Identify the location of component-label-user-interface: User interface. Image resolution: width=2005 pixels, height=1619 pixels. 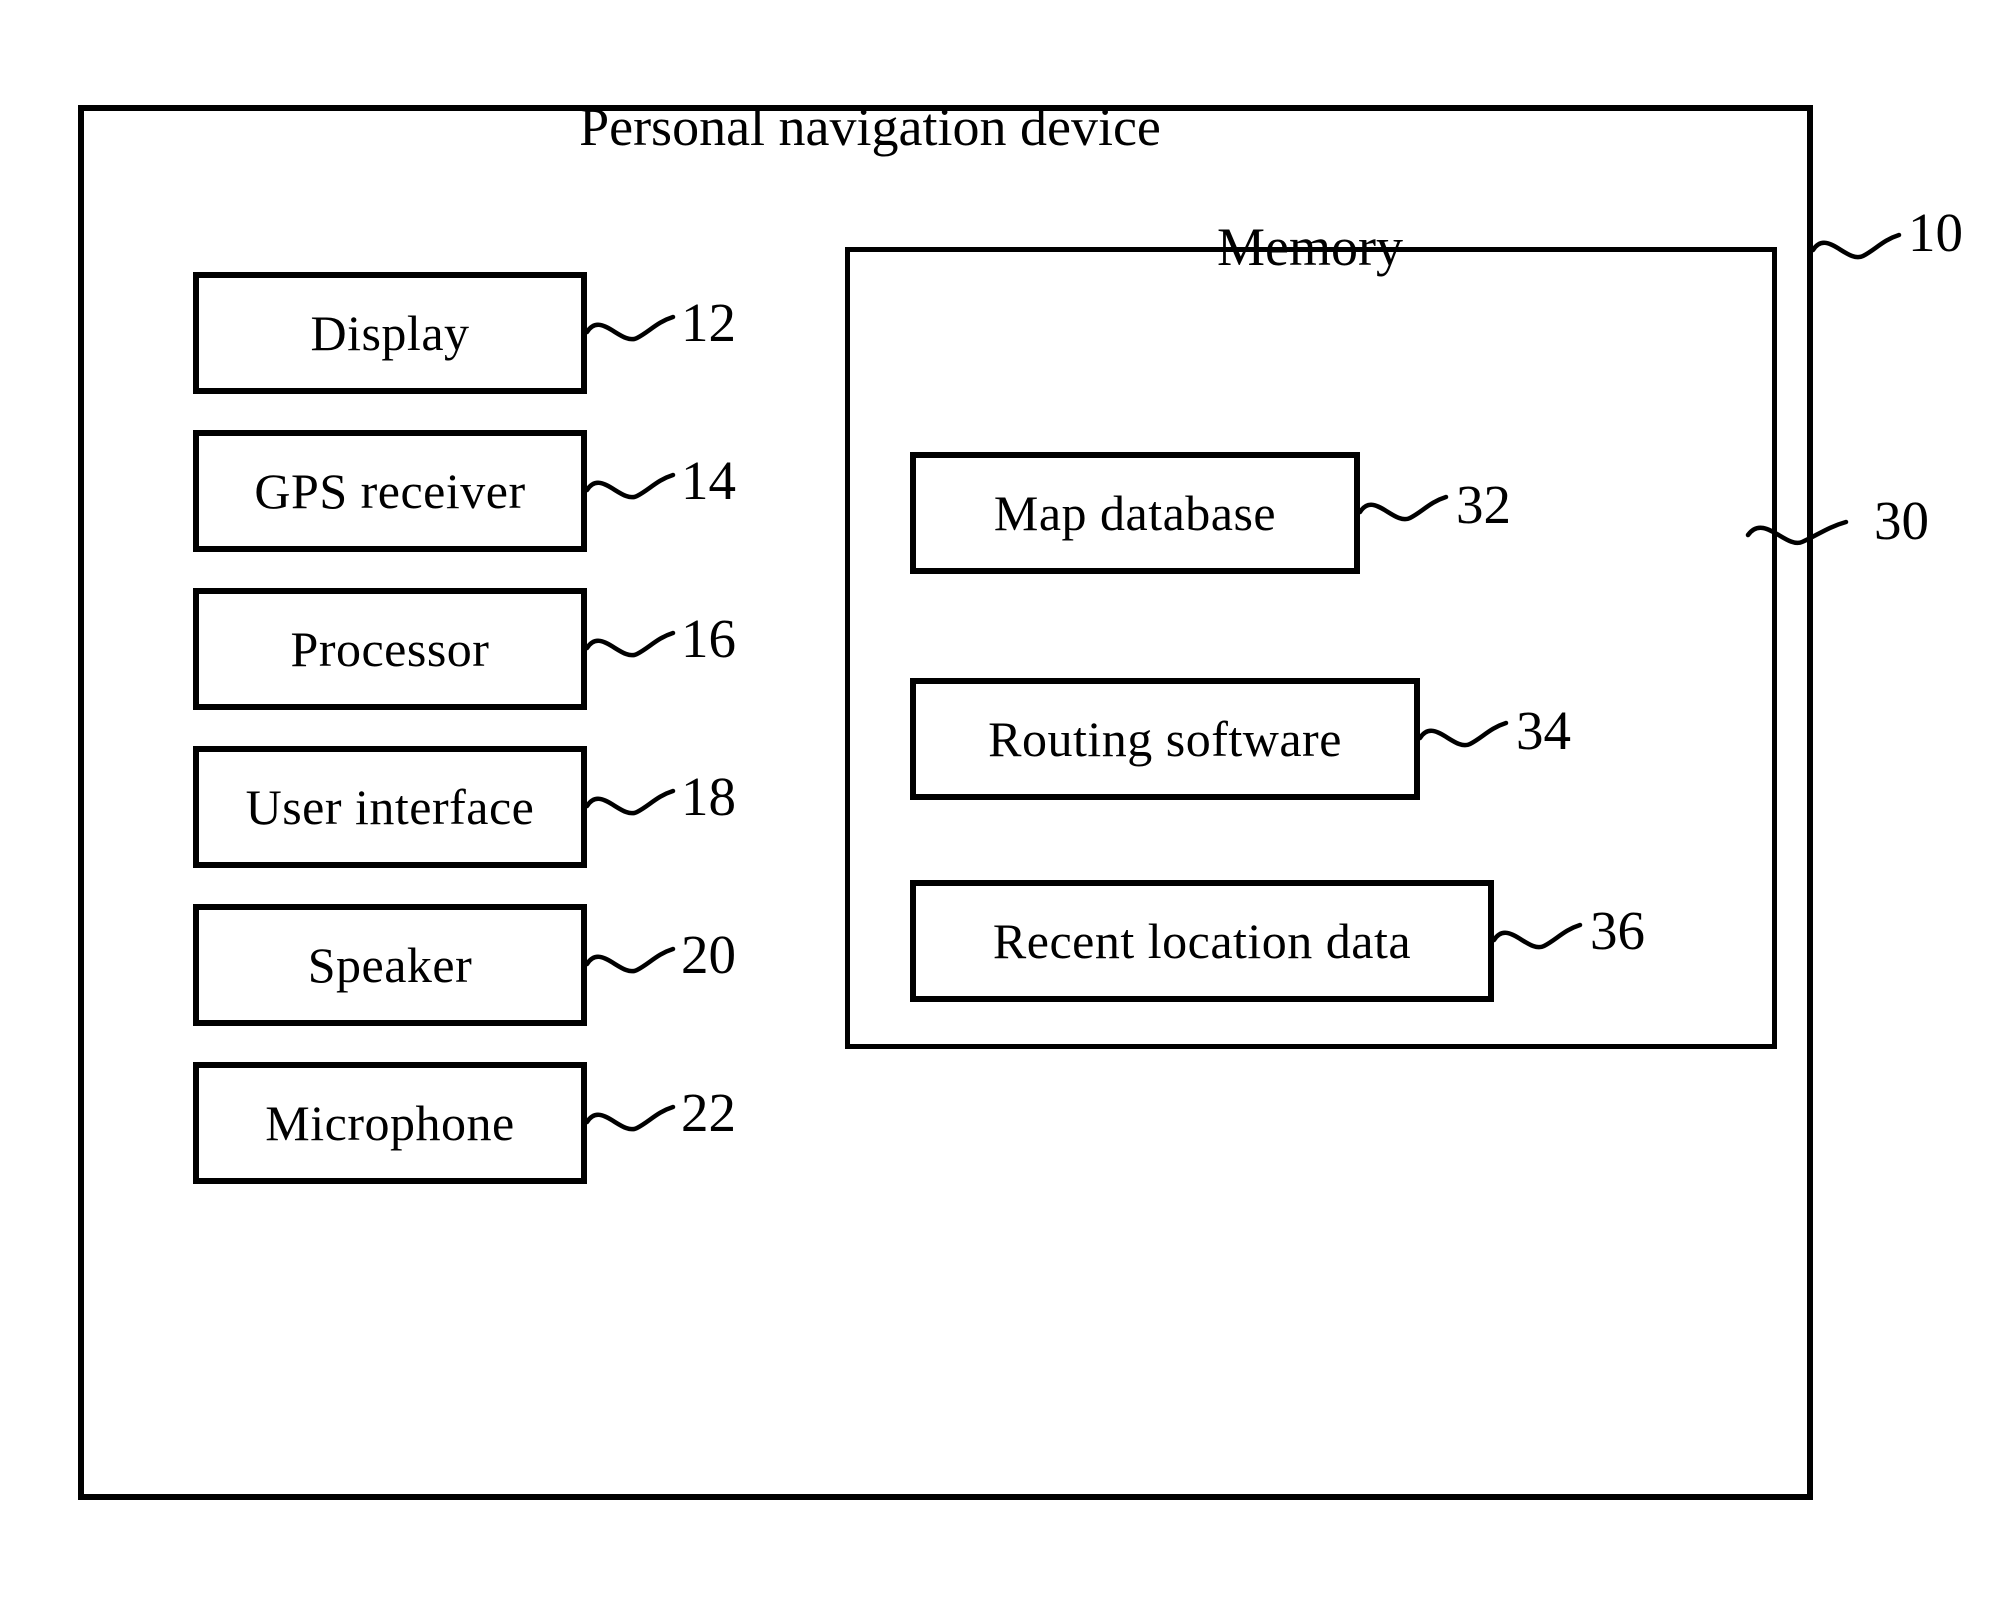
(390, 807).